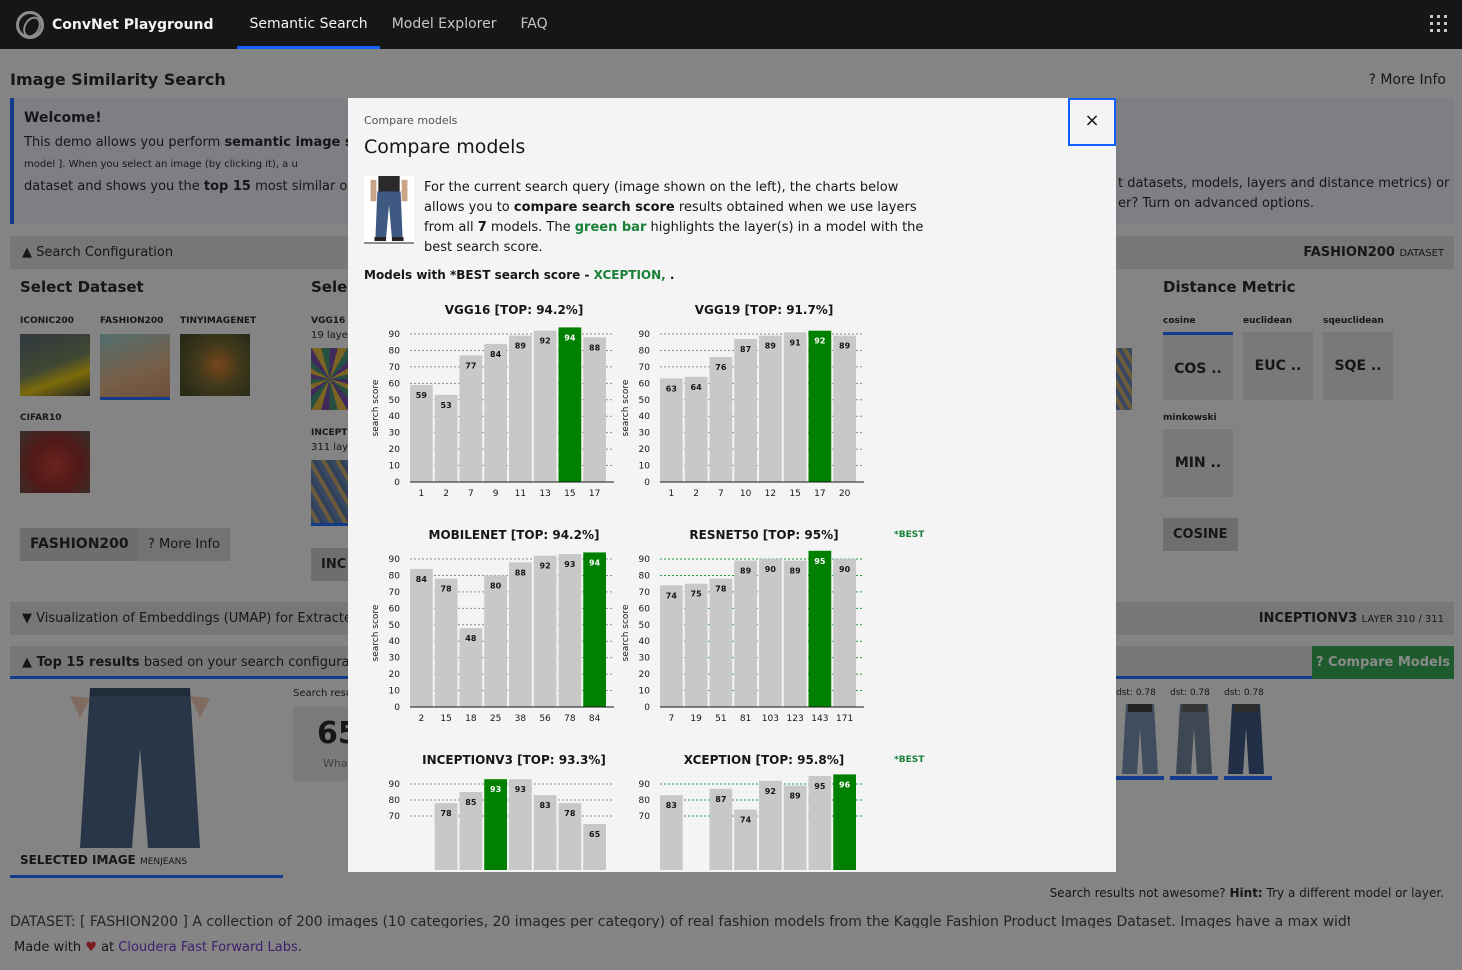 The width and height of the screenshot is (1462, 970). What do you see at coordinates (514, 535) in the screenshot?
I see `chart-title: MOBILENET [TOP: 94.2%]` at bounding box center [514, 535].